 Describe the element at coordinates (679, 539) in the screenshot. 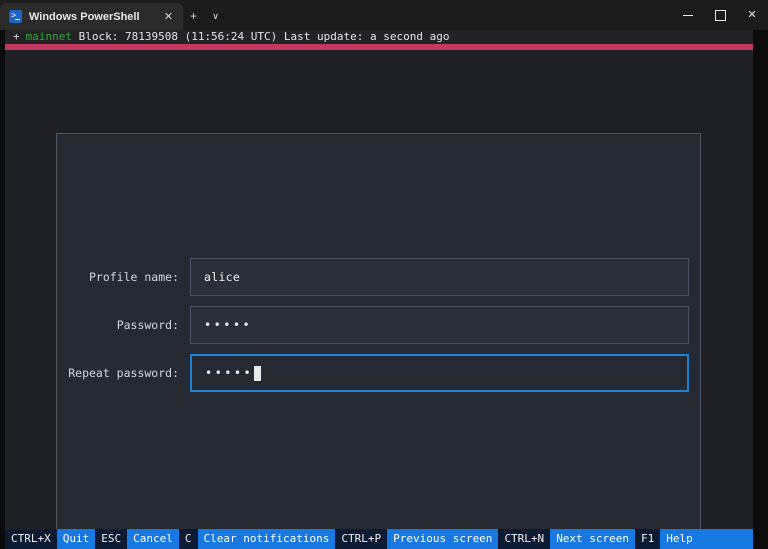

I see `keyhint-action-help: Help` at that location.